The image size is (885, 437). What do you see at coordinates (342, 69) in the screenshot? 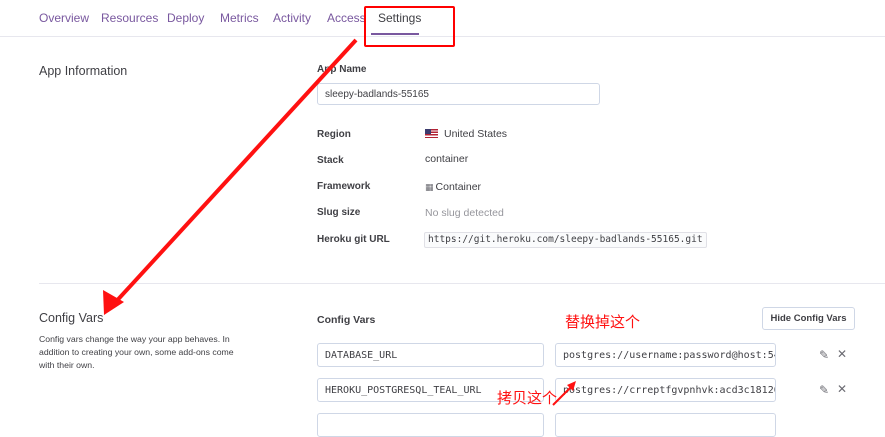
I see `app-name-label: App Name` at bounding box center [342, 69].